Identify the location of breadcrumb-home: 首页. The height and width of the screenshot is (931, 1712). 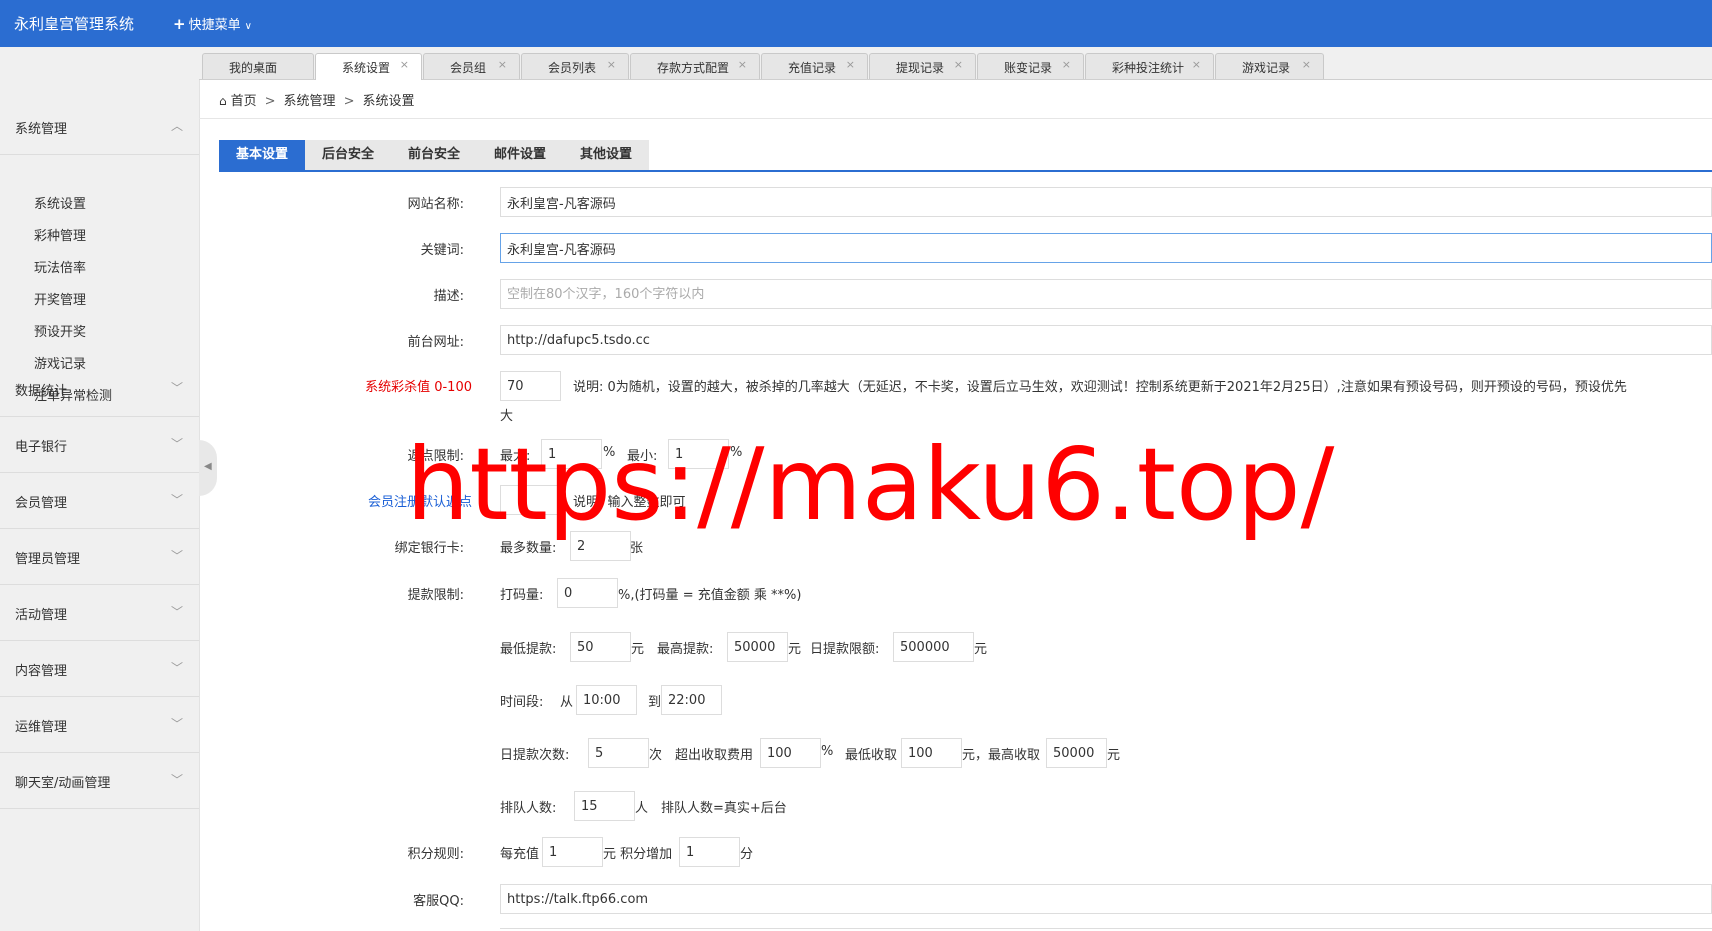
(244, 101).